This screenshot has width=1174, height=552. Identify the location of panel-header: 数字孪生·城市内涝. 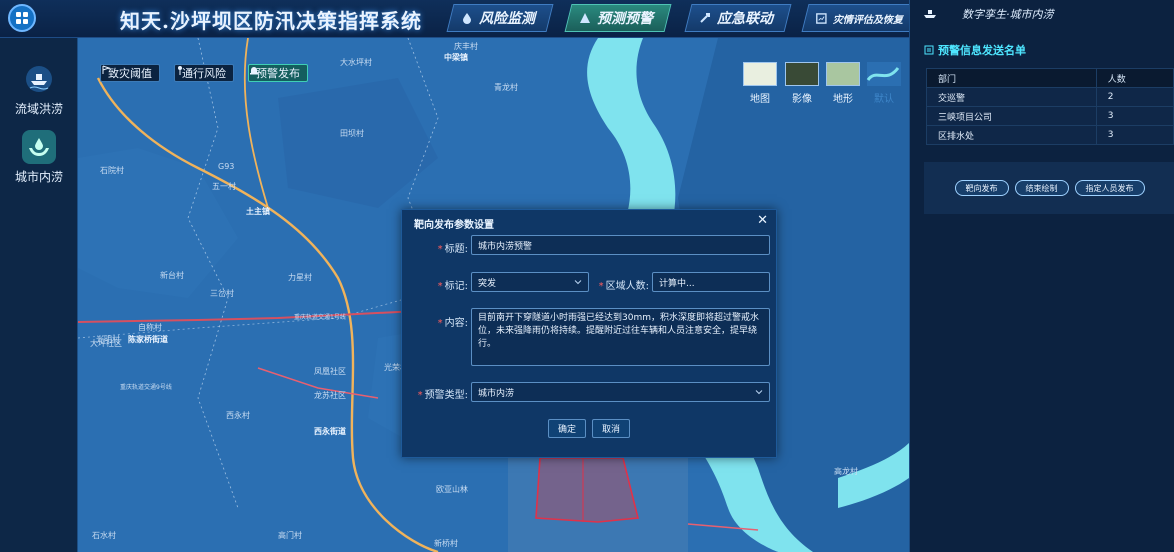
(988, 14).